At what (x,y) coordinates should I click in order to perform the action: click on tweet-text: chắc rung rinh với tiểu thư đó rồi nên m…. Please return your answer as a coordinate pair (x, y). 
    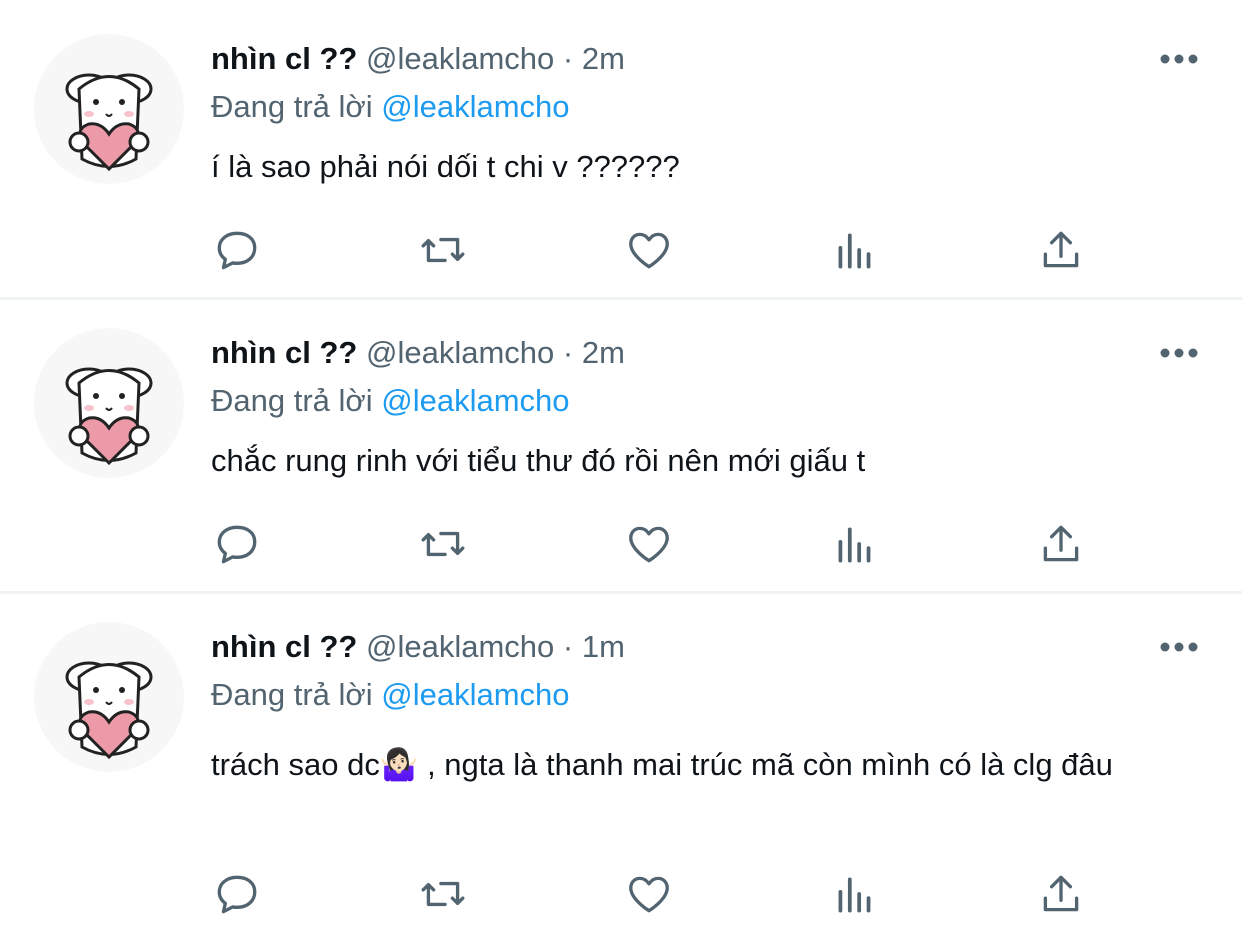
    Looking at the image, I should click on (538, 460).